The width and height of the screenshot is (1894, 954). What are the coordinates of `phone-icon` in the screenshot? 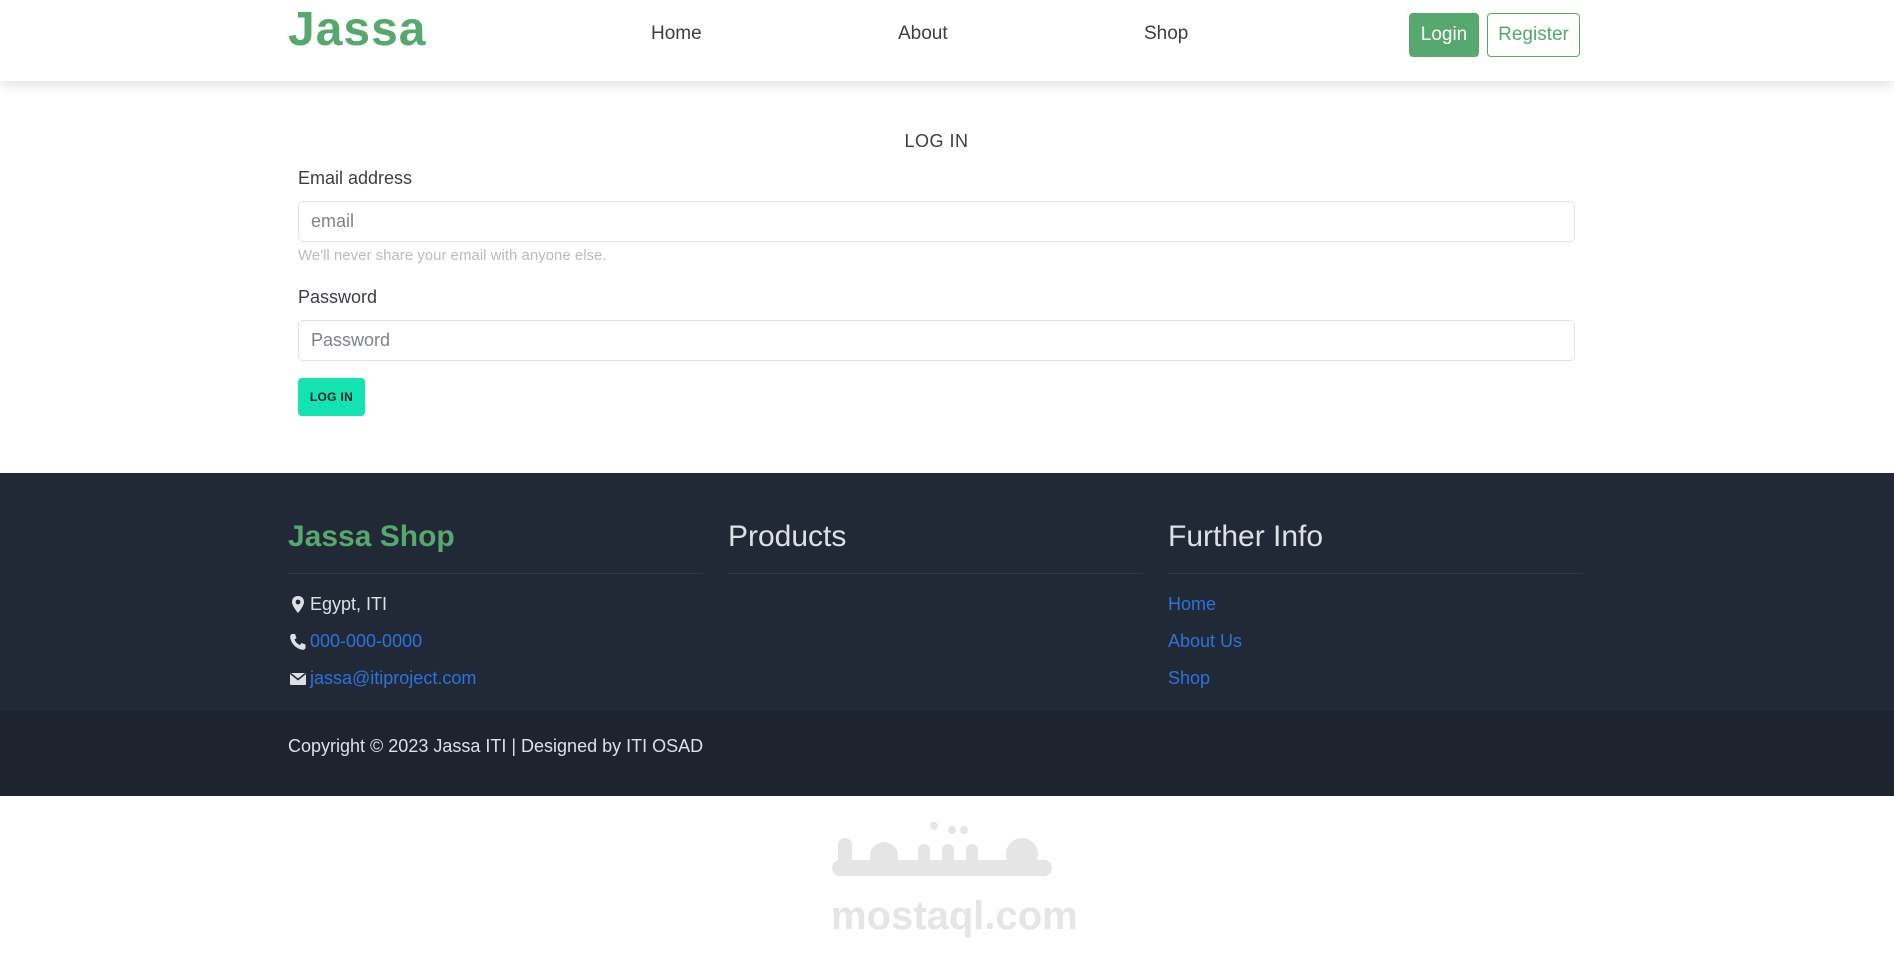 It's located at (299, 642).